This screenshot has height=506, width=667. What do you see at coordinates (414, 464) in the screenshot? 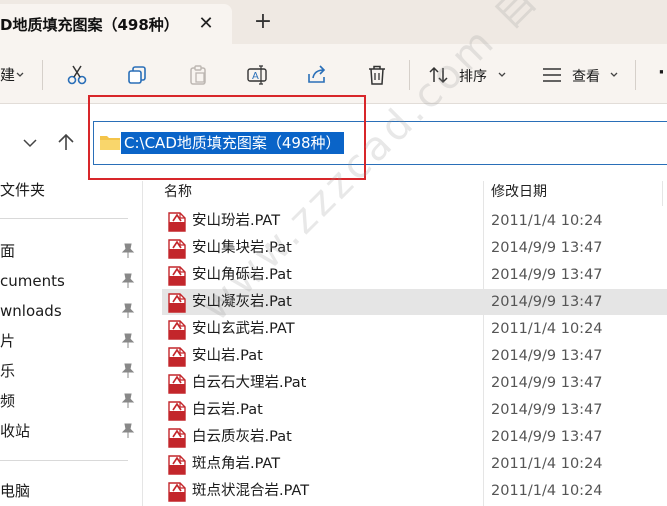
I see `table-row: 斑点角岩.PAT 2011/1/4 10:24` at bounding box center [414, 464].